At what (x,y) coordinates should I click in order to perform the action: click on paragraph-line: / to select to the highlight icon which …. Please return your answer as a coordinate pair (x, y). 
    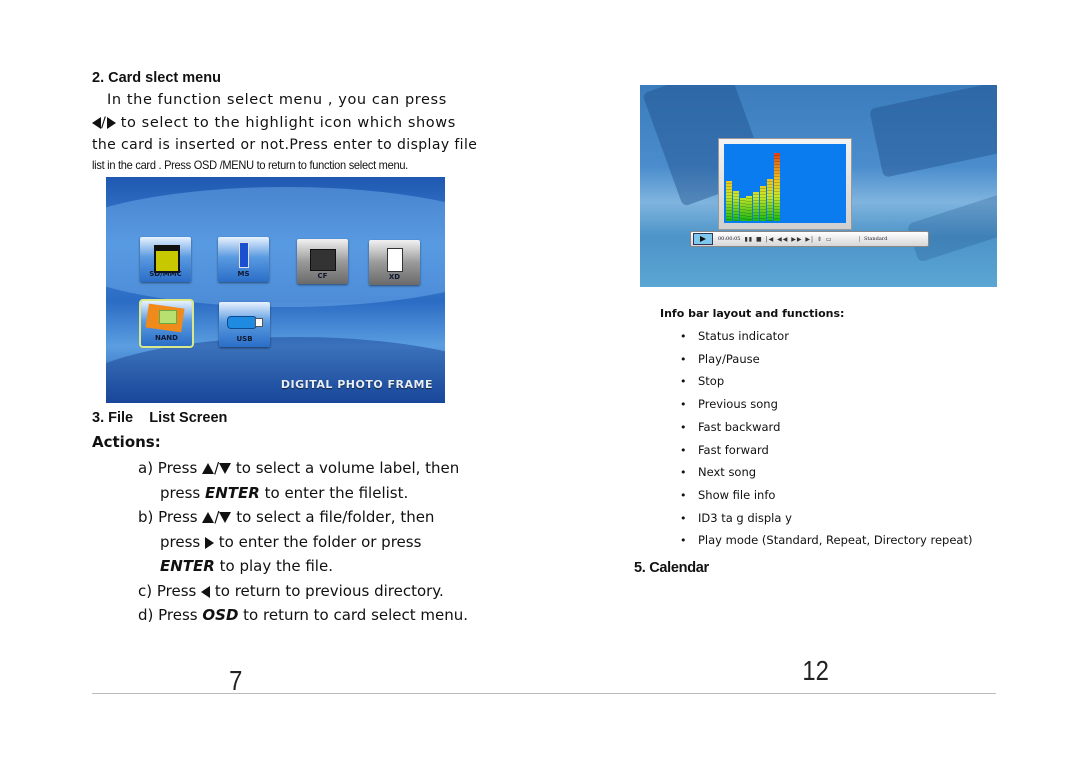
    Looking at the image, I should click on (274, 123).